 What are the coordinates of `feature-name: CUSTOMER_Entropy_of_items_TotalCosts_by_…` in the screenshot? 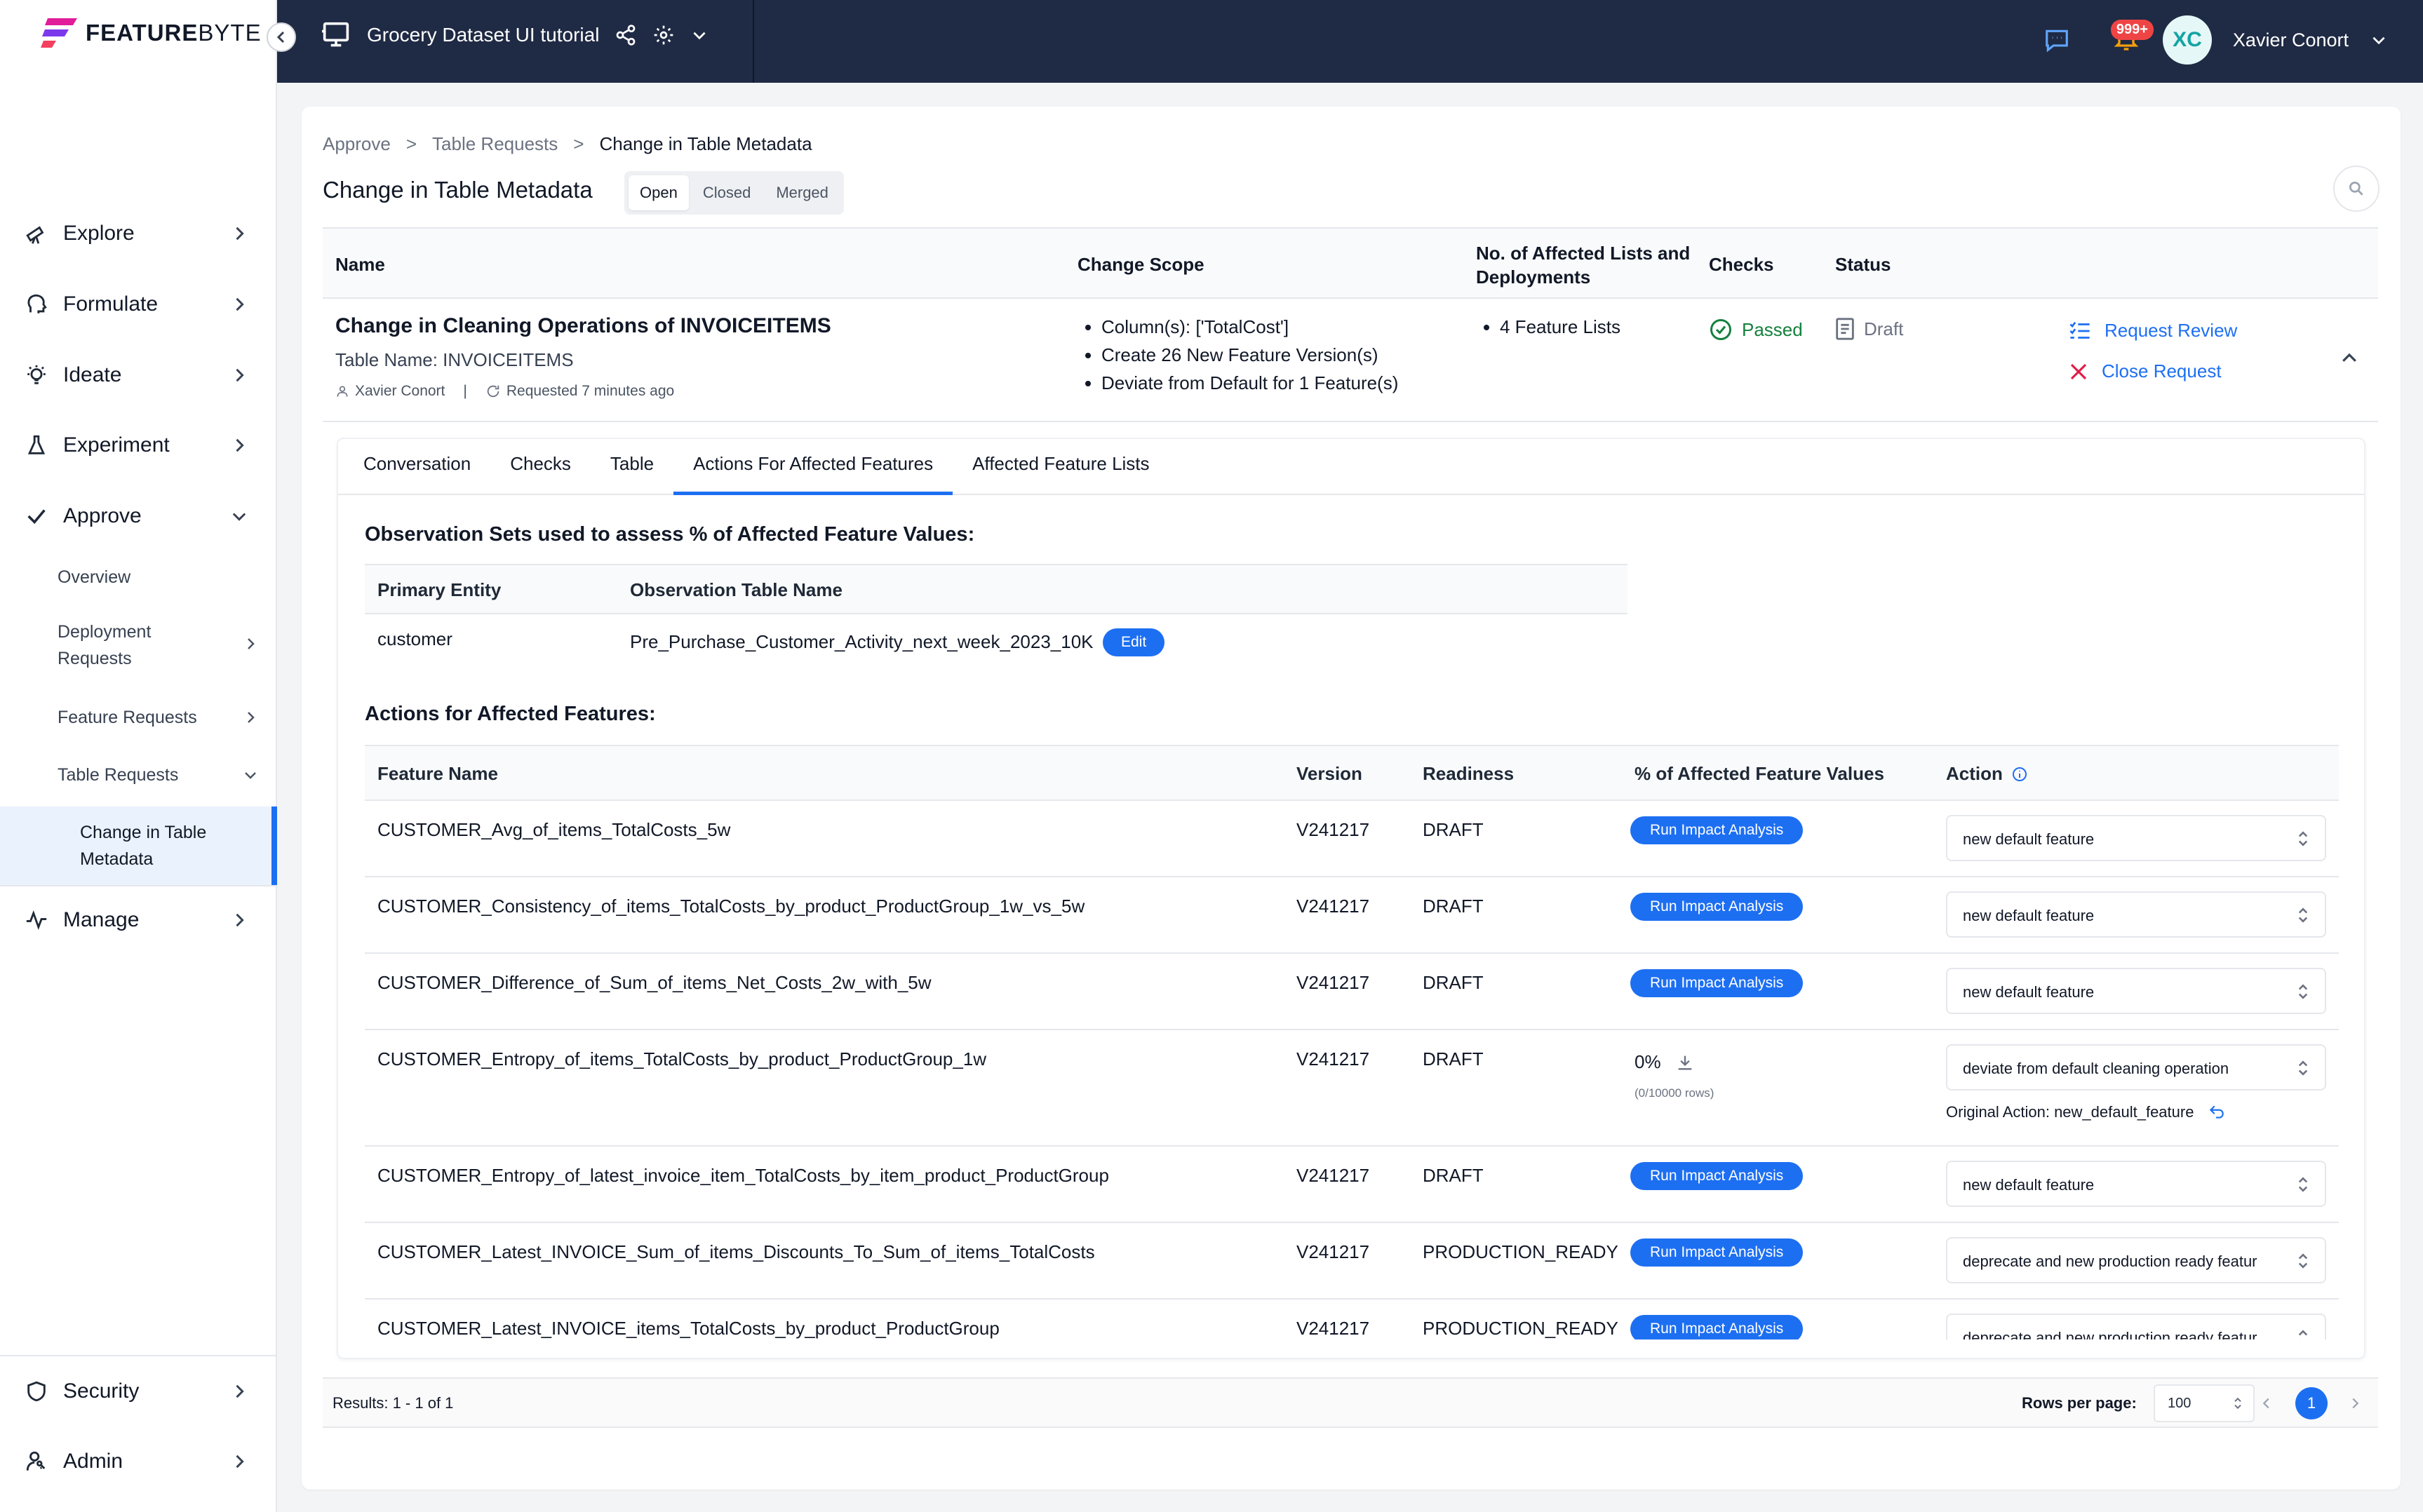 It's located at (681, 1059).